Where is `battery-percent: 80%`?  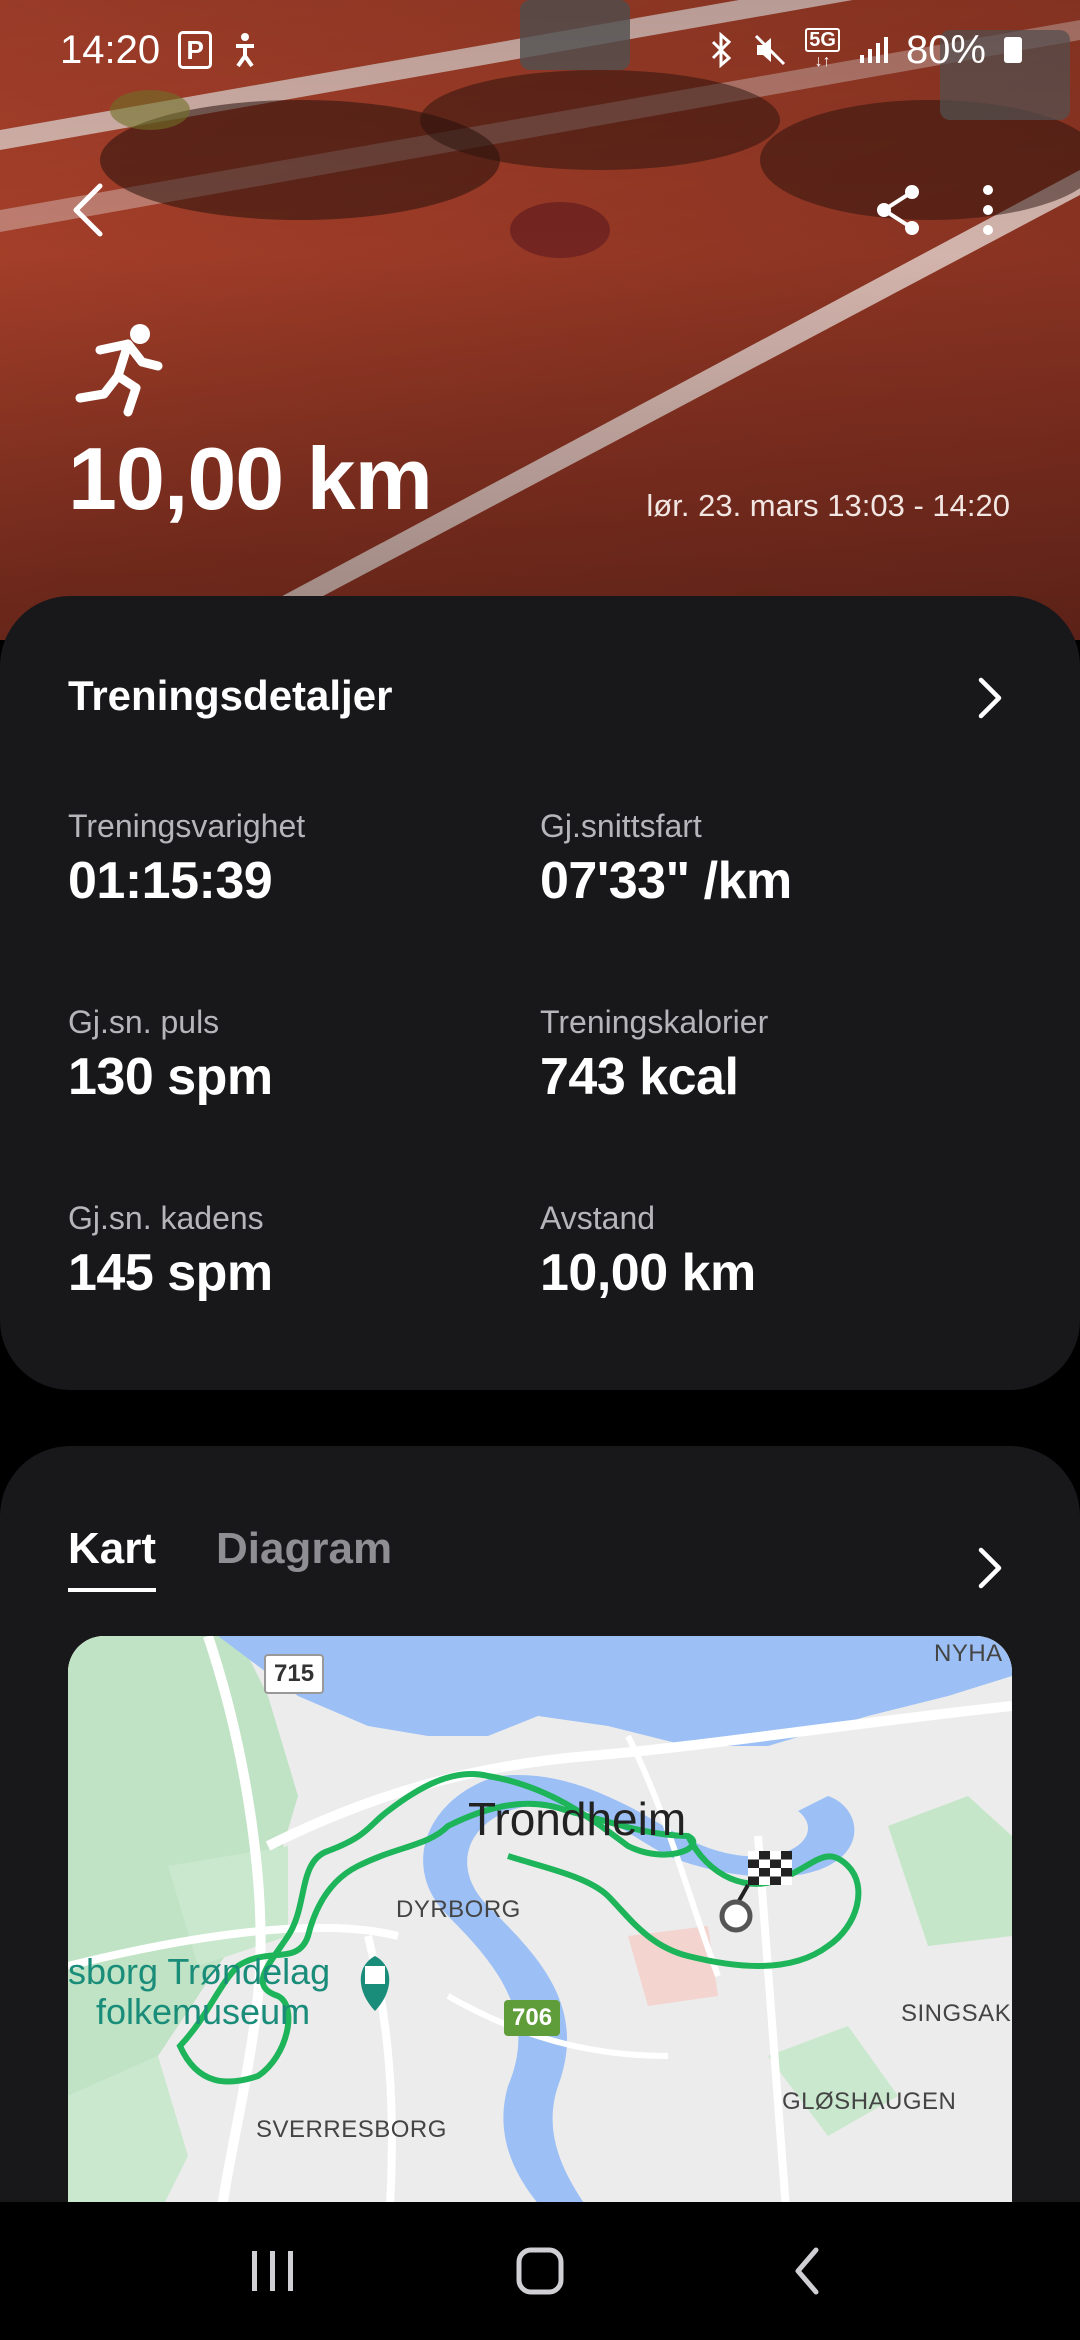
battery-percent: 80% is located at coordinates (945, 49).